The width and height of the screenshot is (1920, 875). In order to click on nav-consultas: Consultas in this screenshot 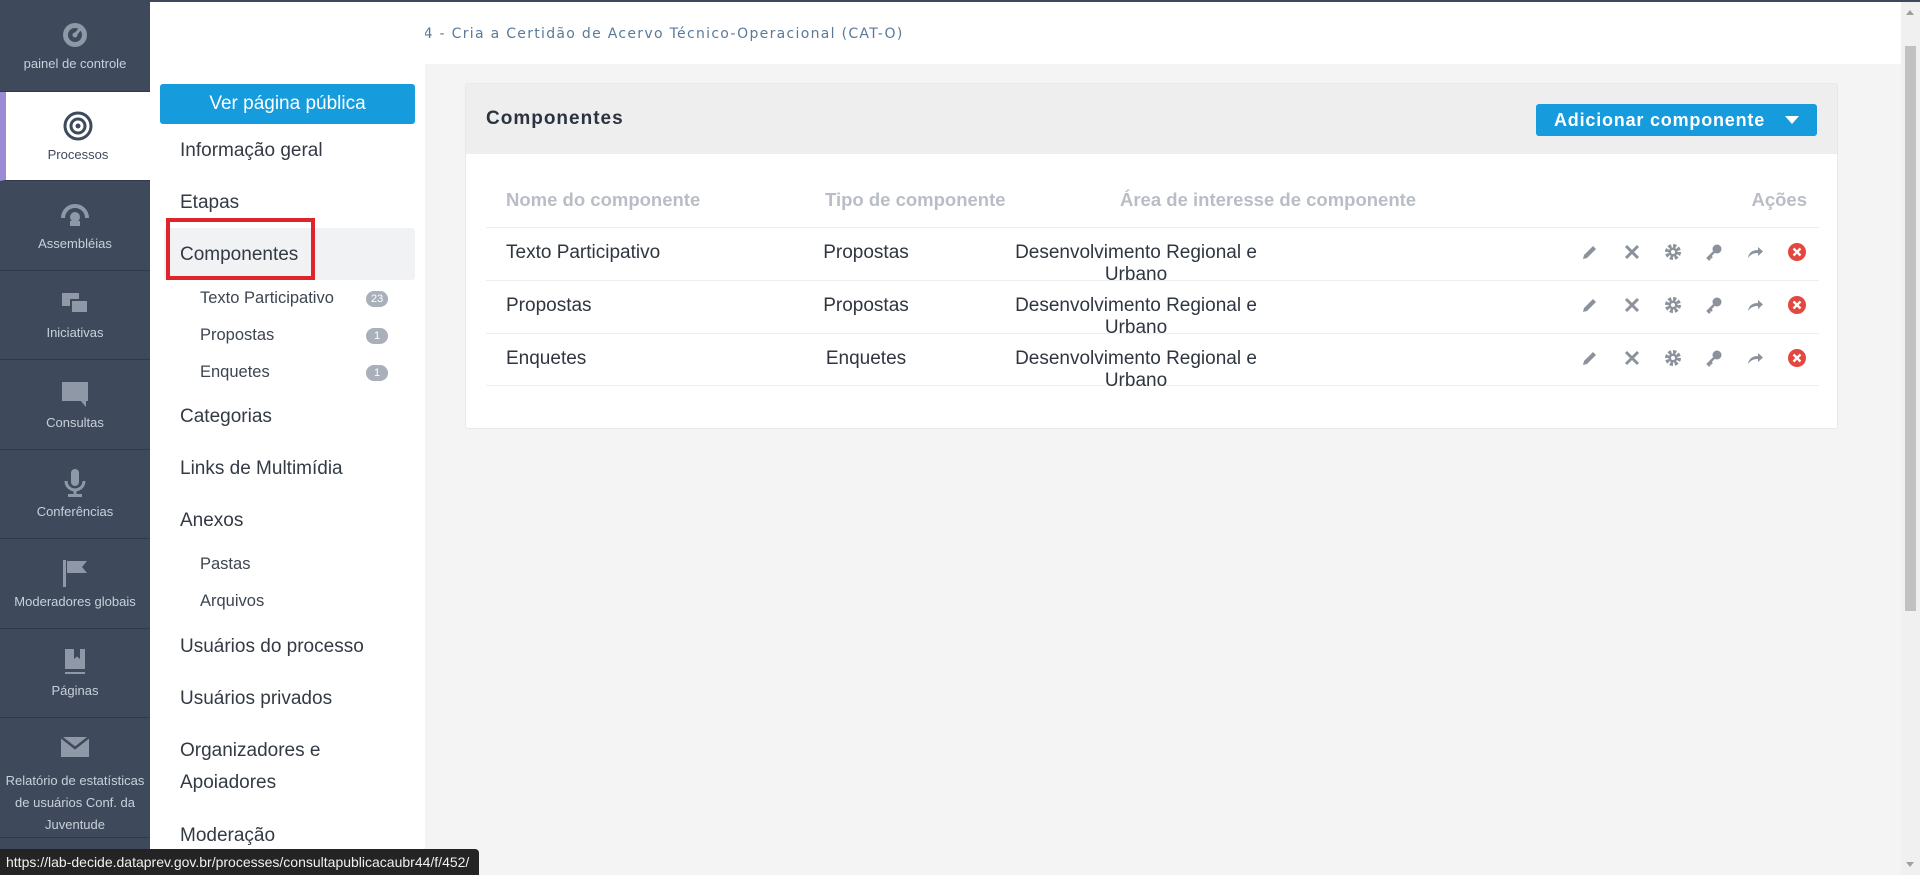, I will do `click(75, 405)`.